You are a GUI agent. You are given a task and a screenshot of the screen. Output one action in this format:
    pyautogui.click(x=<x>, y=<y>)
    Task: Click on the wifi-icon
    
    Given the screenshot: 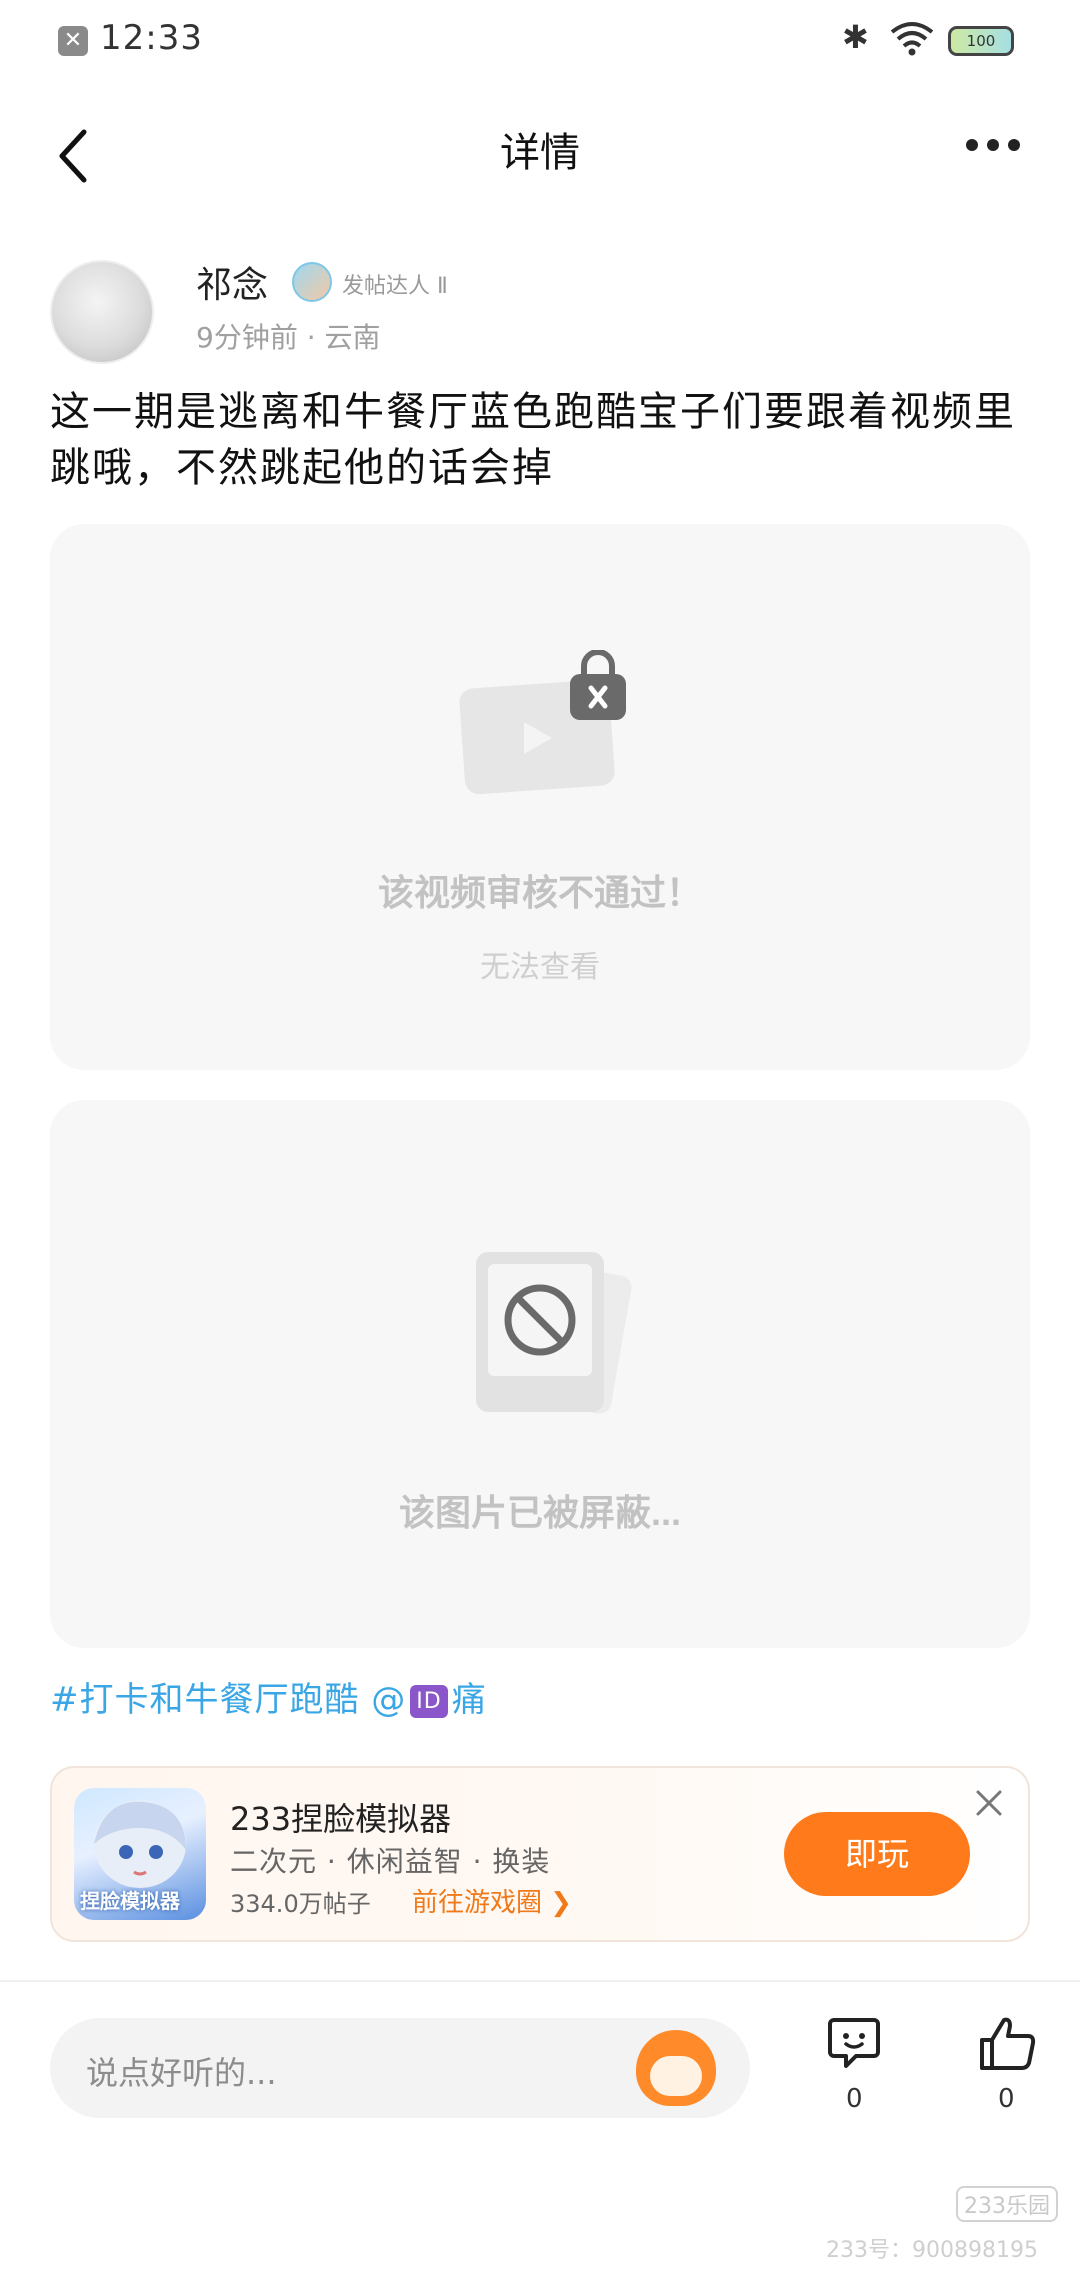 What is the action you would take?
    pyautogui.click(x=912, y=39)
    